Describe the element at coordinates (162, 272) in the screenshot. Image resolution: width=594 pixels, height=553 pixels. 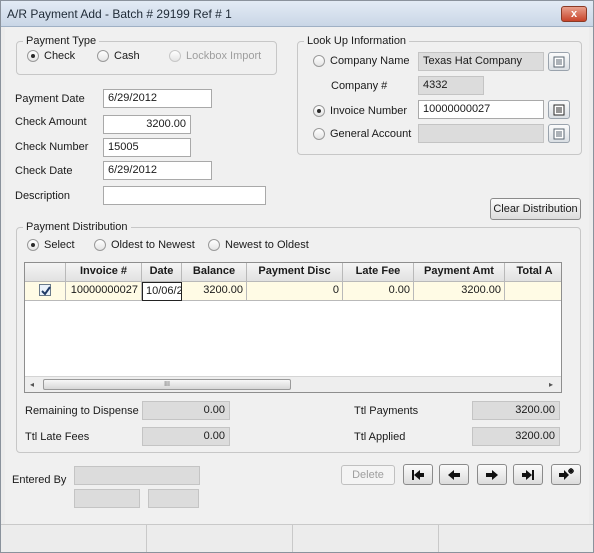
I see `col-header-date: Date` at that location.